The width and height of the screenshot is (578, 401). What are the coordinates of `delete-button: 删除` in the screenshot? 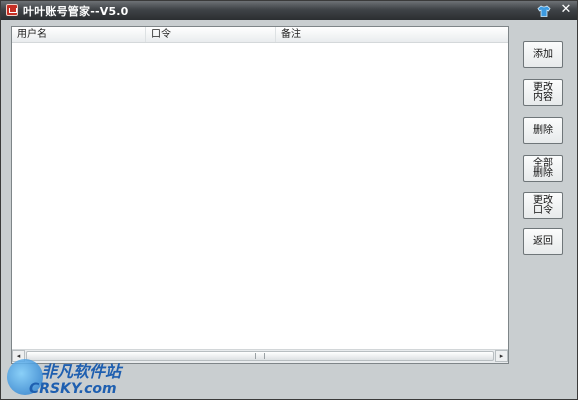 It's located at (543, 130).